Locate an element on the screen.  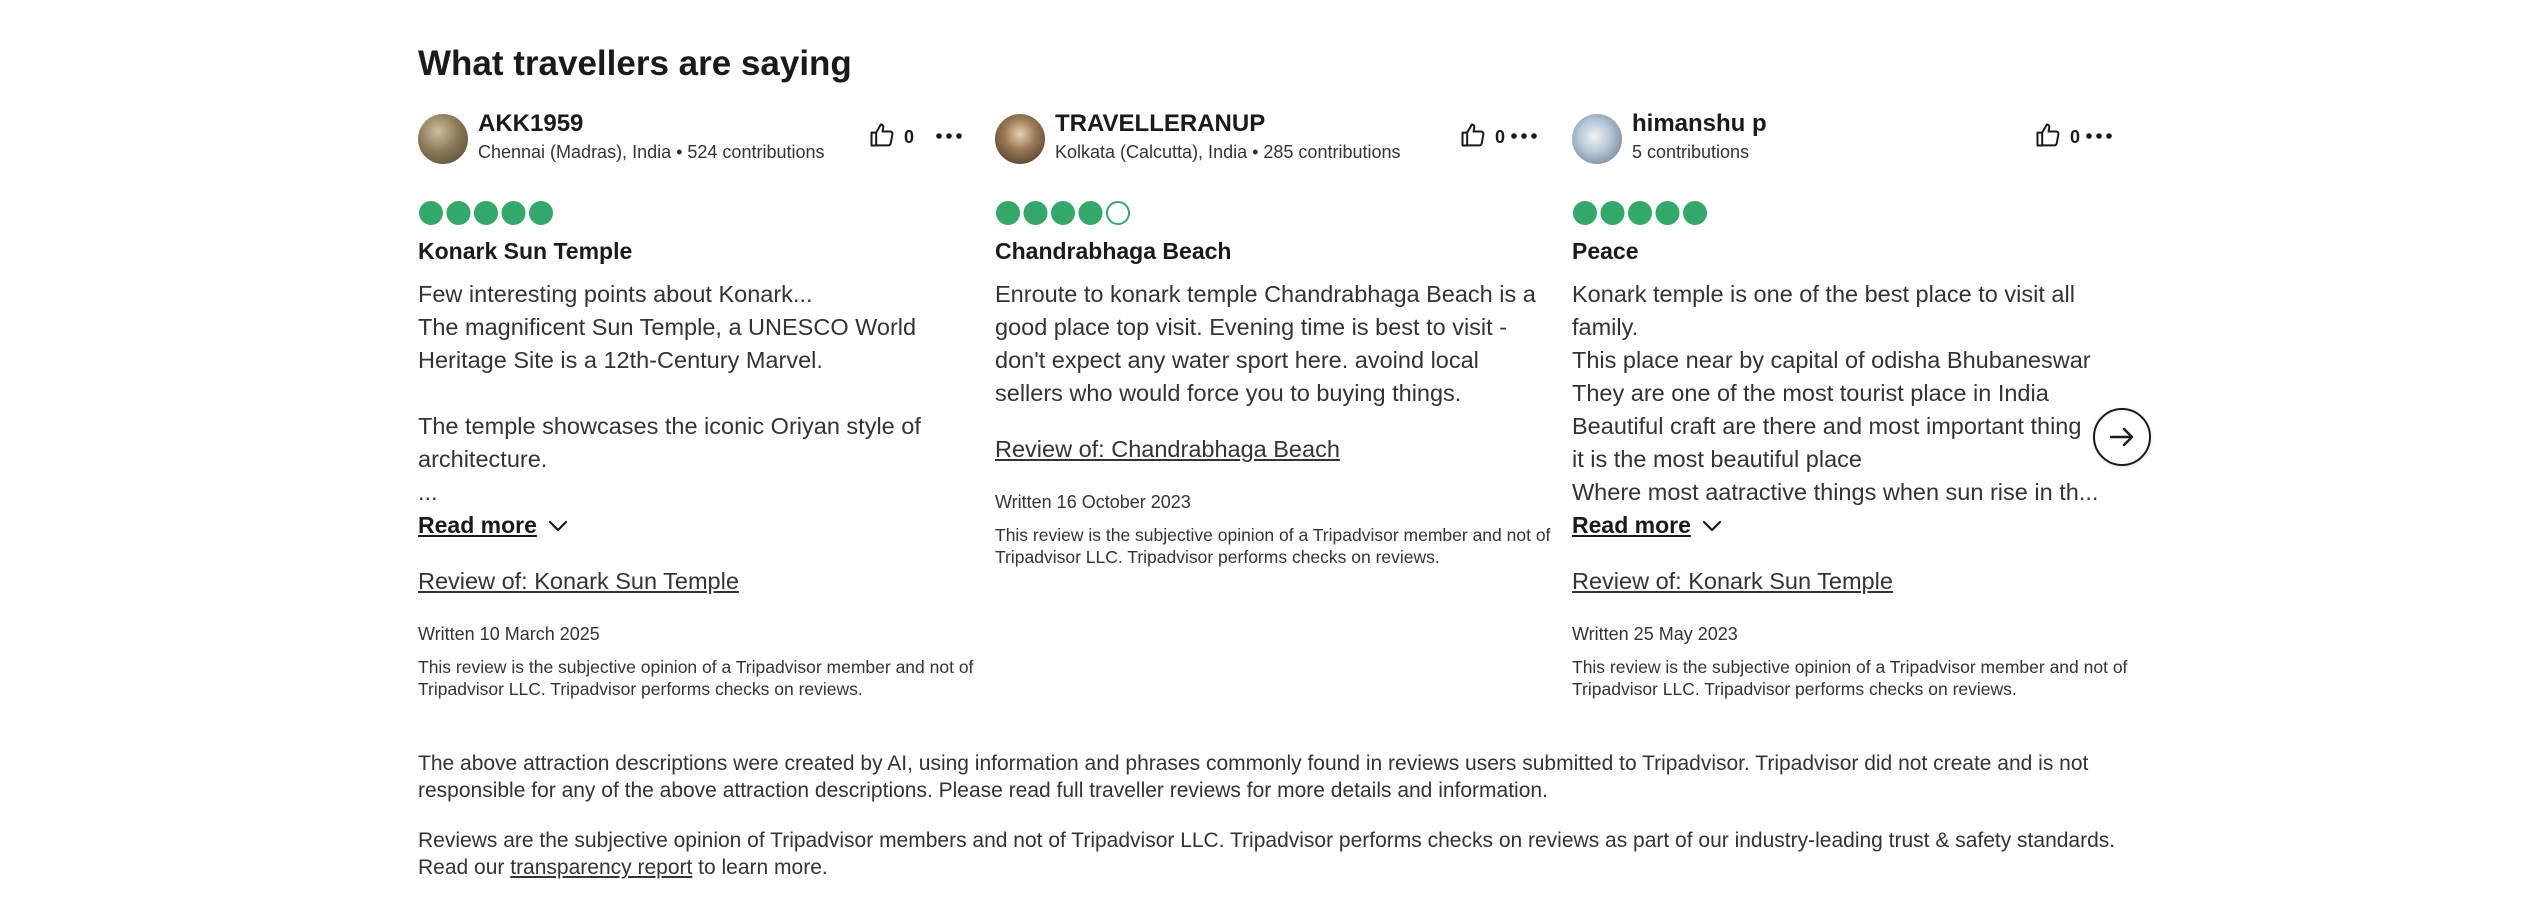
review-of-link: Review of: Chandrabhaga Beach is located at coordinates (1167, 449).